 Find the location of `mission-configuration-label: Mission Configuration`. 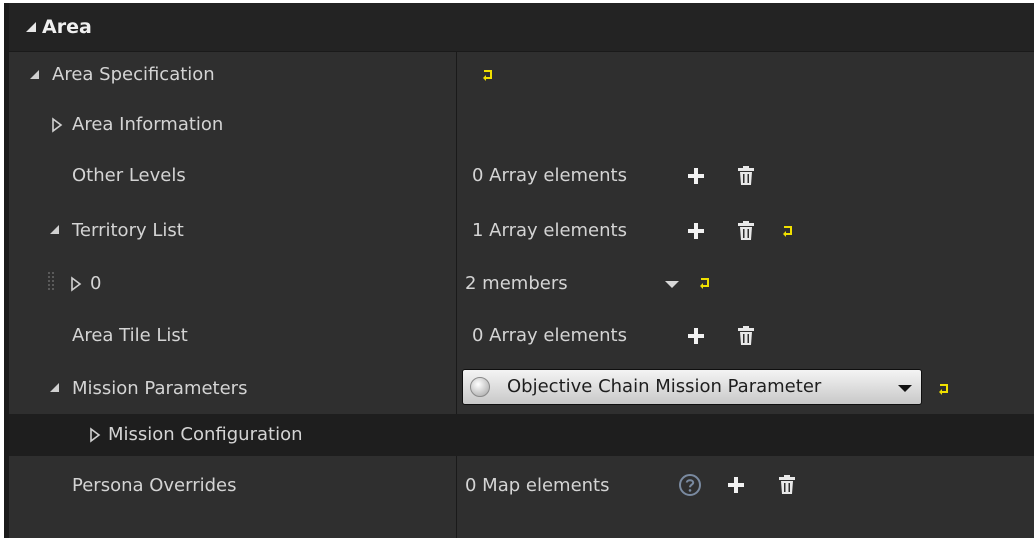

mission-configuration-label: Mission Configuration is located at coordinates (205, 434).